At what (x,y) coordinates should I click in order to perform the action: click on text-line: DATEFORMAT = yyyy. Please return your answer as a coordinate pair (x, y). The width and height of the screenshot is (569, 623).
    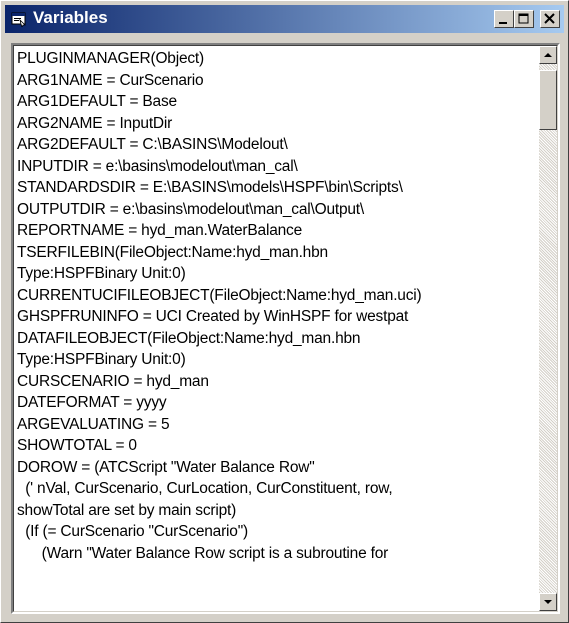
    Looking at the image, I should click on (92, 402).